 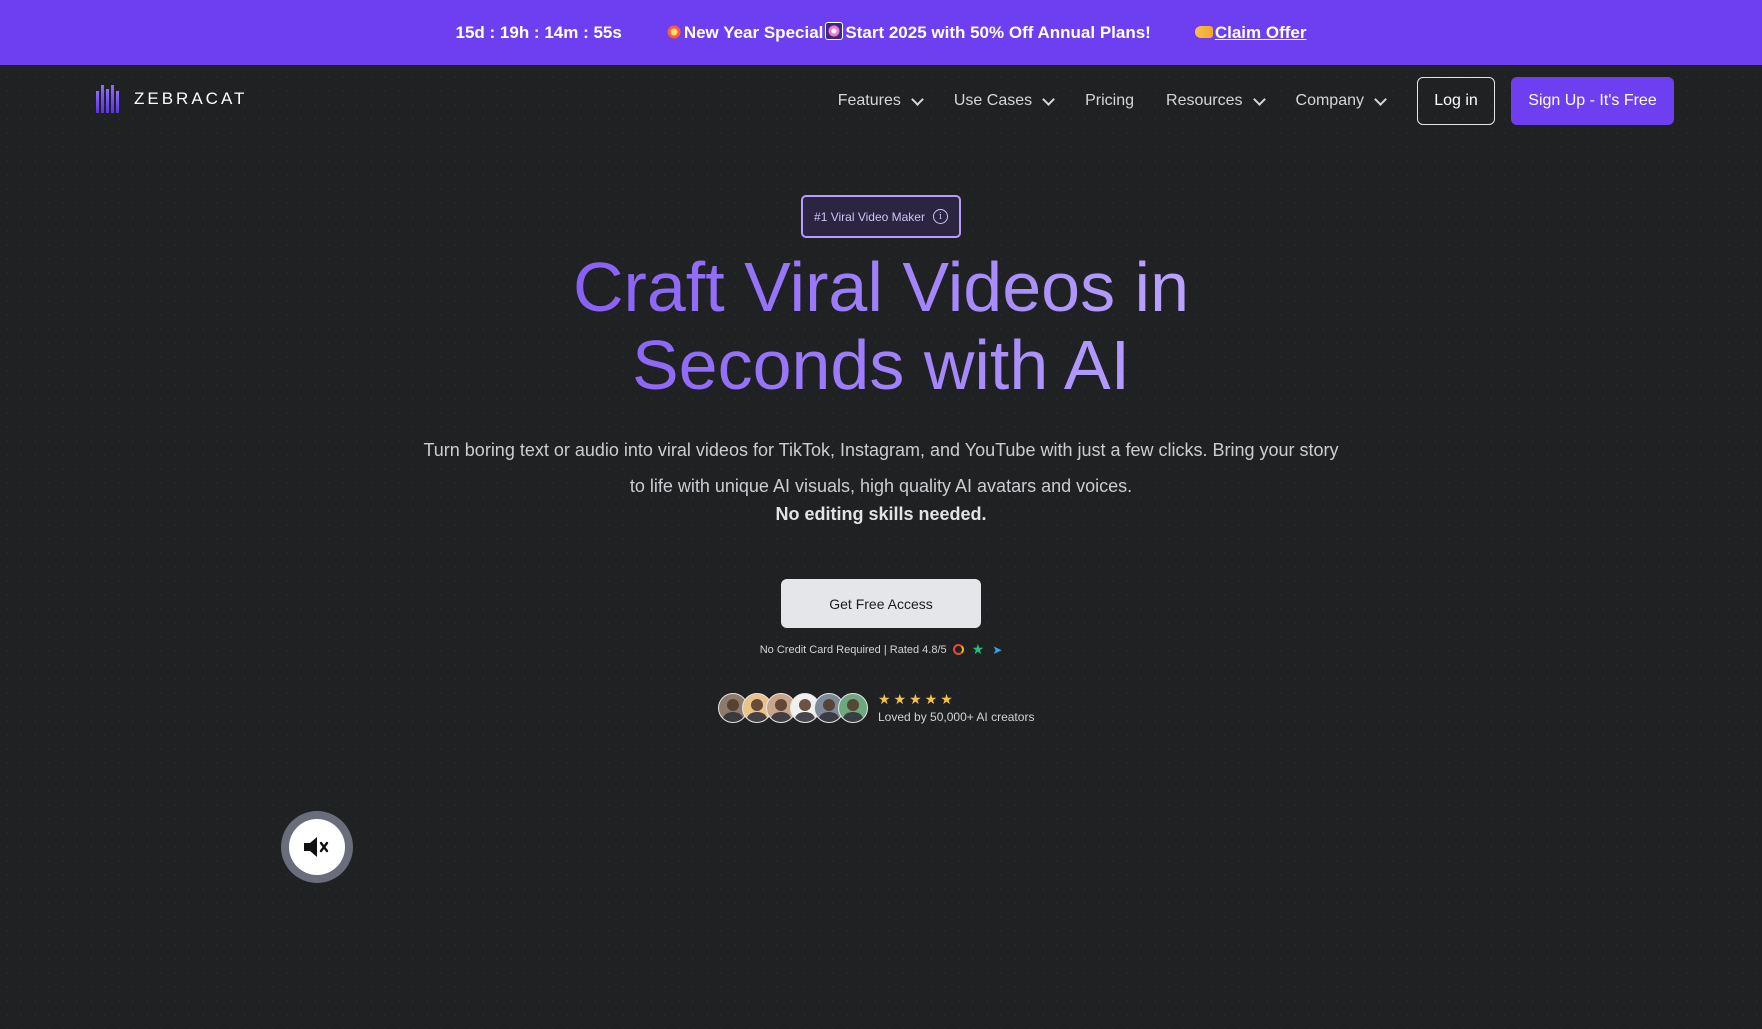 What do you see at coordinates (881, 603) in the screenshot?
I see `get-free-access-button: Get Free Access` at bounding box center [881, 603].